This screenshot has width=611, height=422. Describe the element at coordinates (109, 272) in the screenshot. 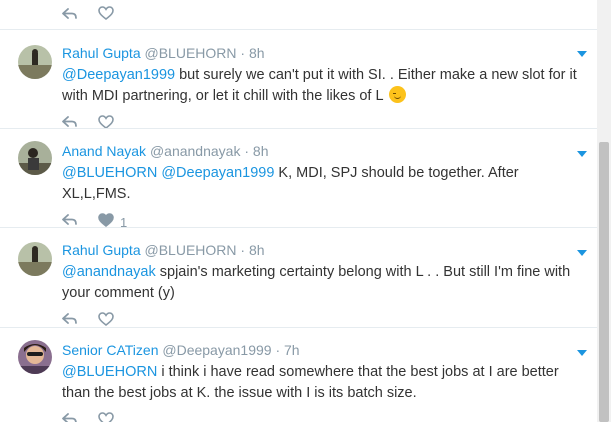

I see `mention-link: @anandnayak` at that location.